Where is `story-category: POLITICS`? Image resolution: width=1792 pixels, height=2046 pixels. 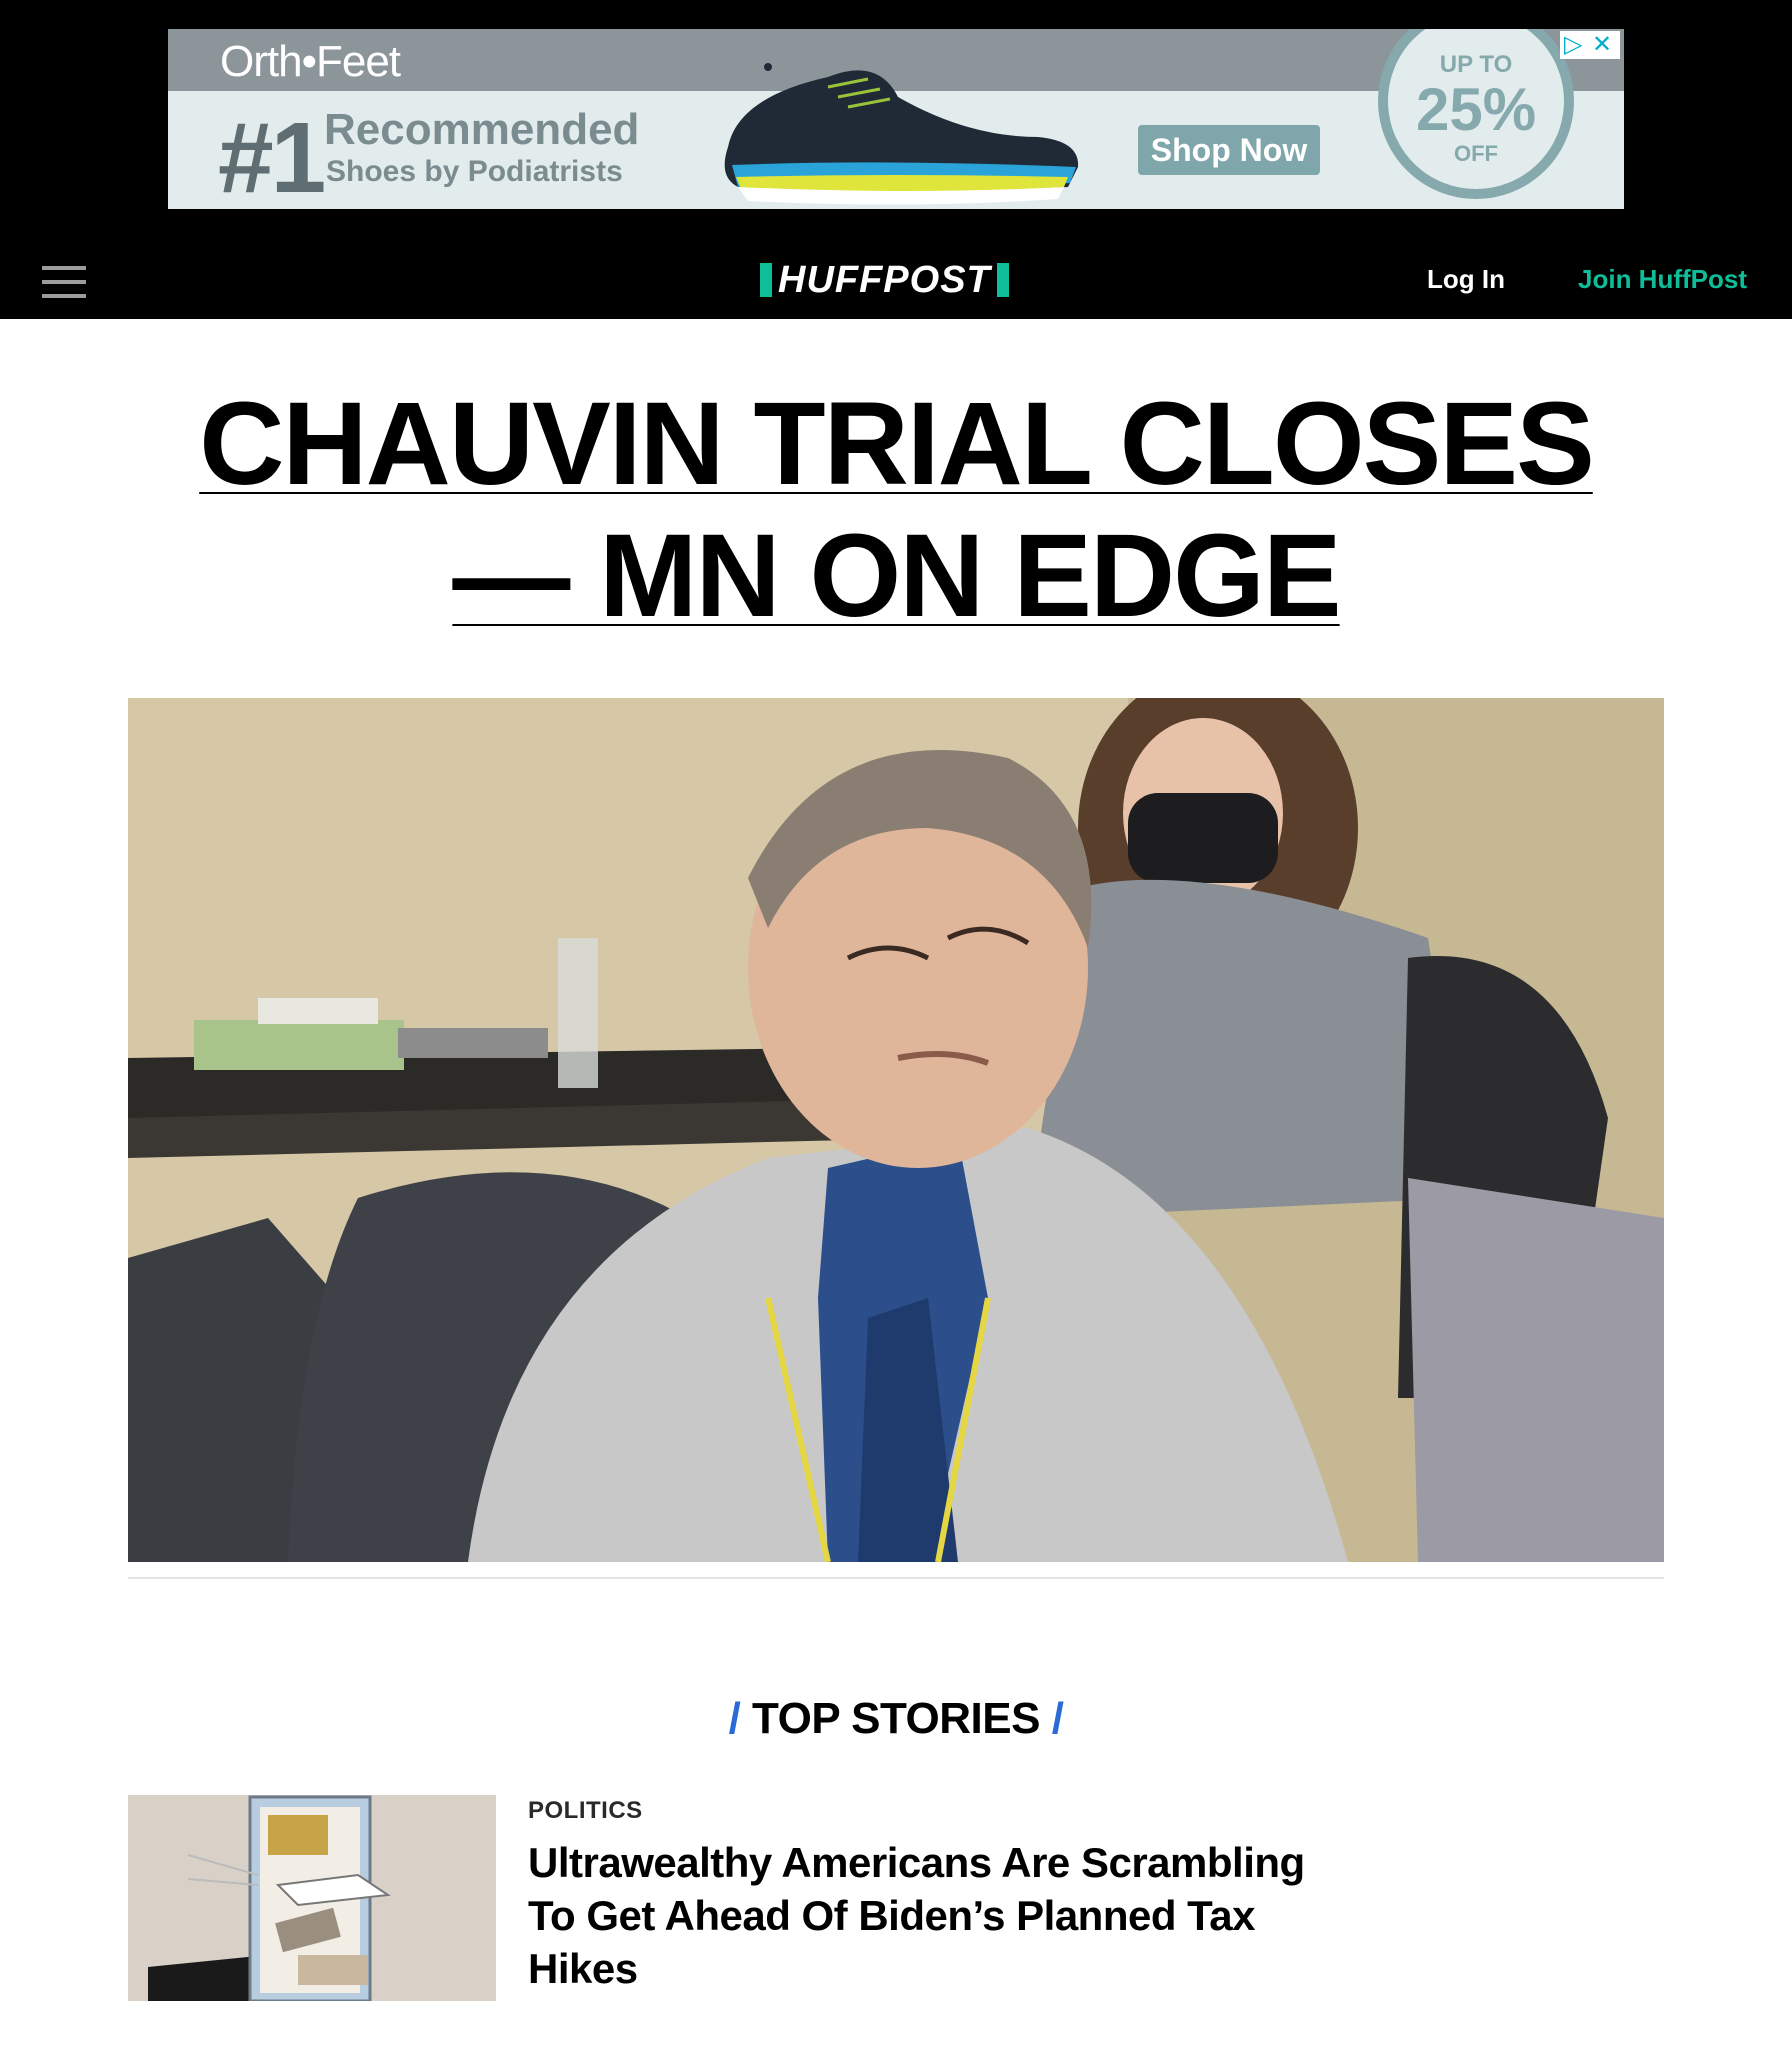
story-category: POLITICS is located at coordinates (585, 1811).